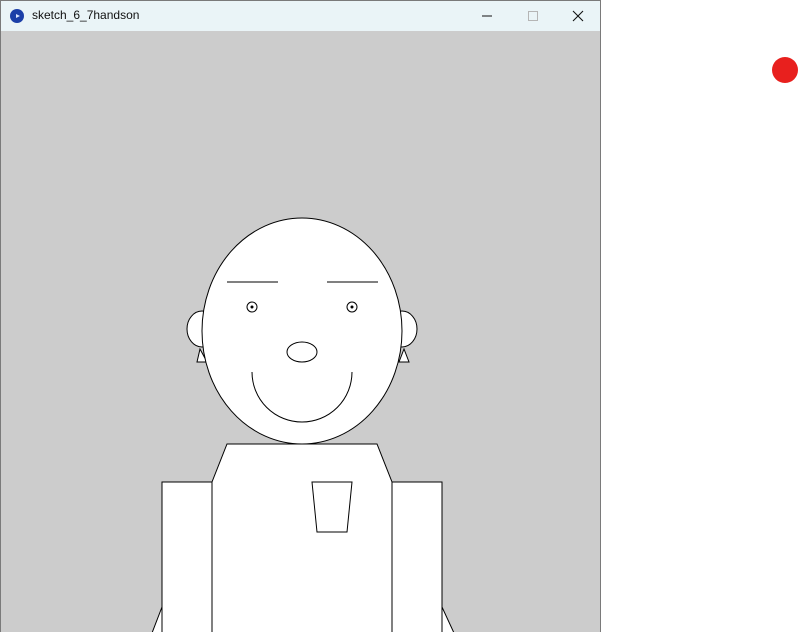 The height and width of the screenshot is (632, 798). I want to click on red-dot-indicator, so click(785, 70).